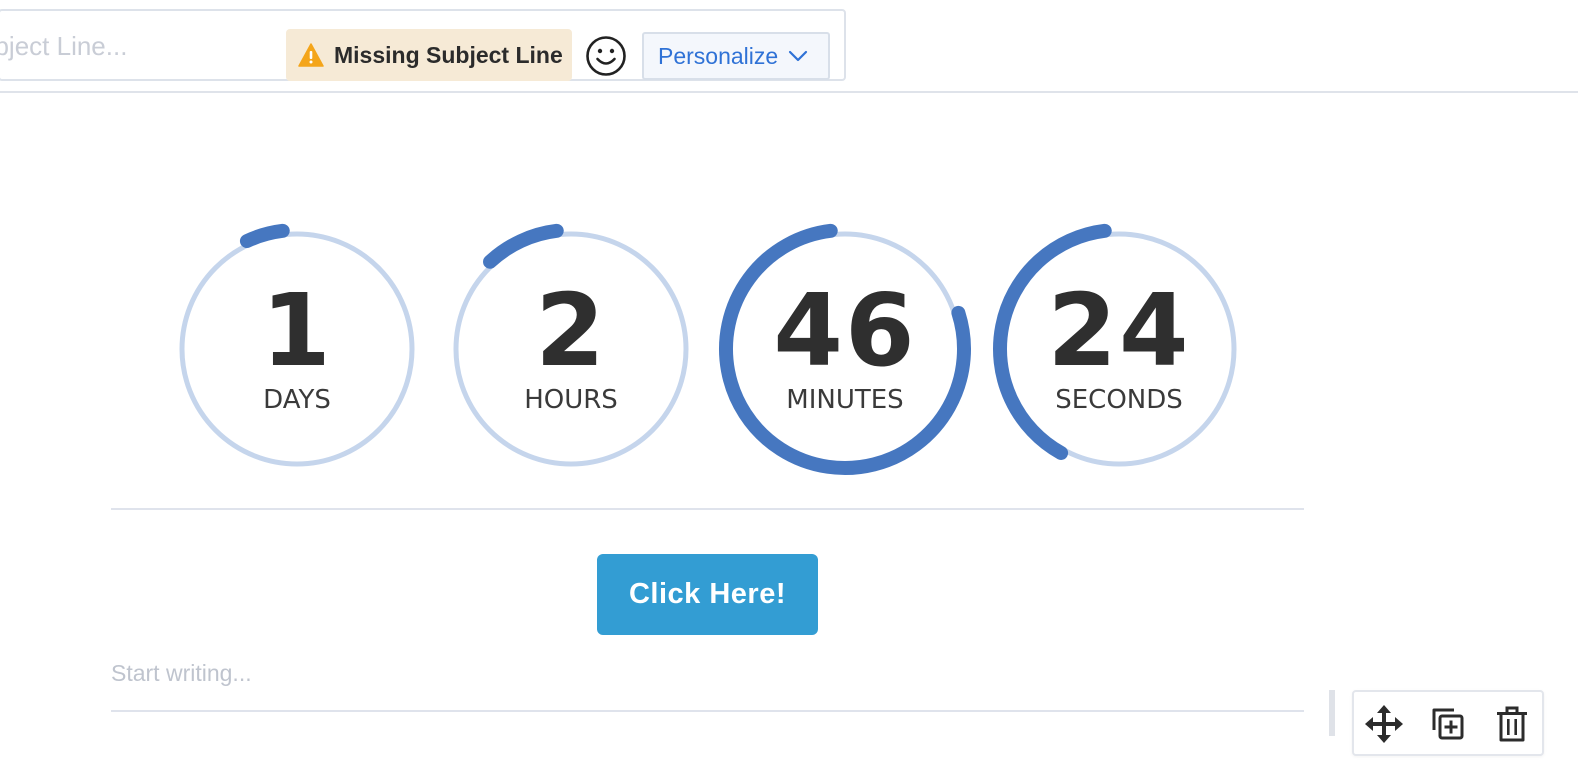  I want to click on duplicate-icon, so click(1448, 724).